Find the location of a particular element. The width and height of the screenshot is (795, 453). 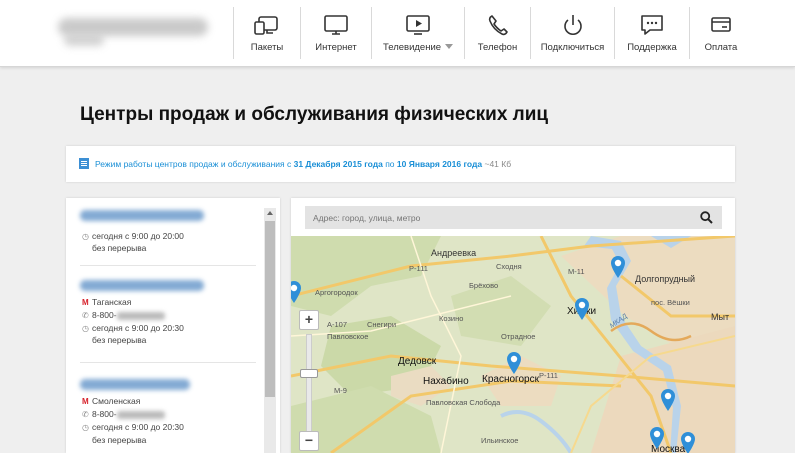

nav-item-bundles: Пакеты is located at coordinates (266, 33).